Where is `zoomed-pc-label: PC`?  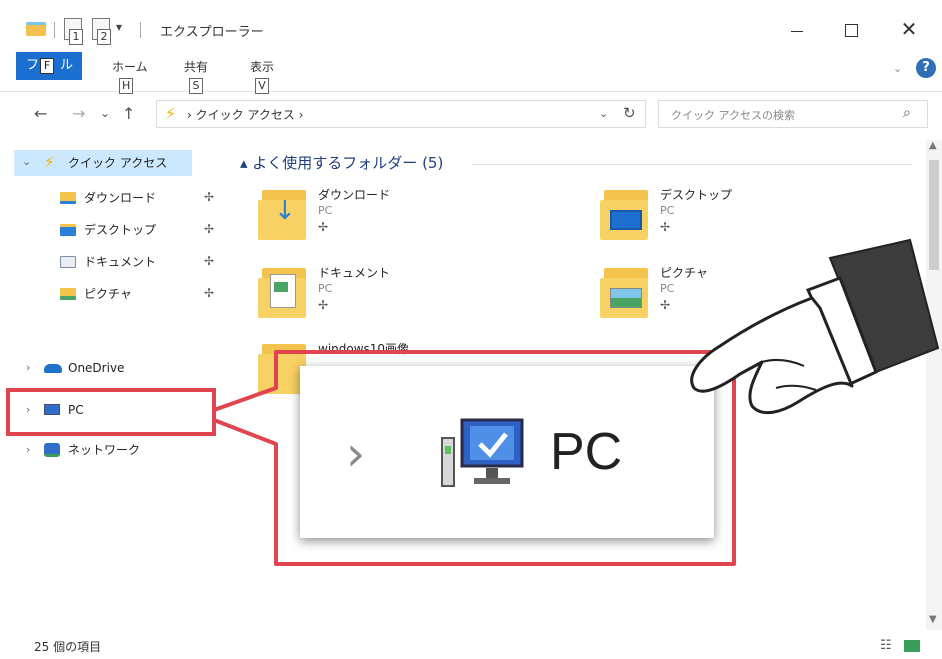
zoomed-pc-label: PC is located at coordinates (586, 452).